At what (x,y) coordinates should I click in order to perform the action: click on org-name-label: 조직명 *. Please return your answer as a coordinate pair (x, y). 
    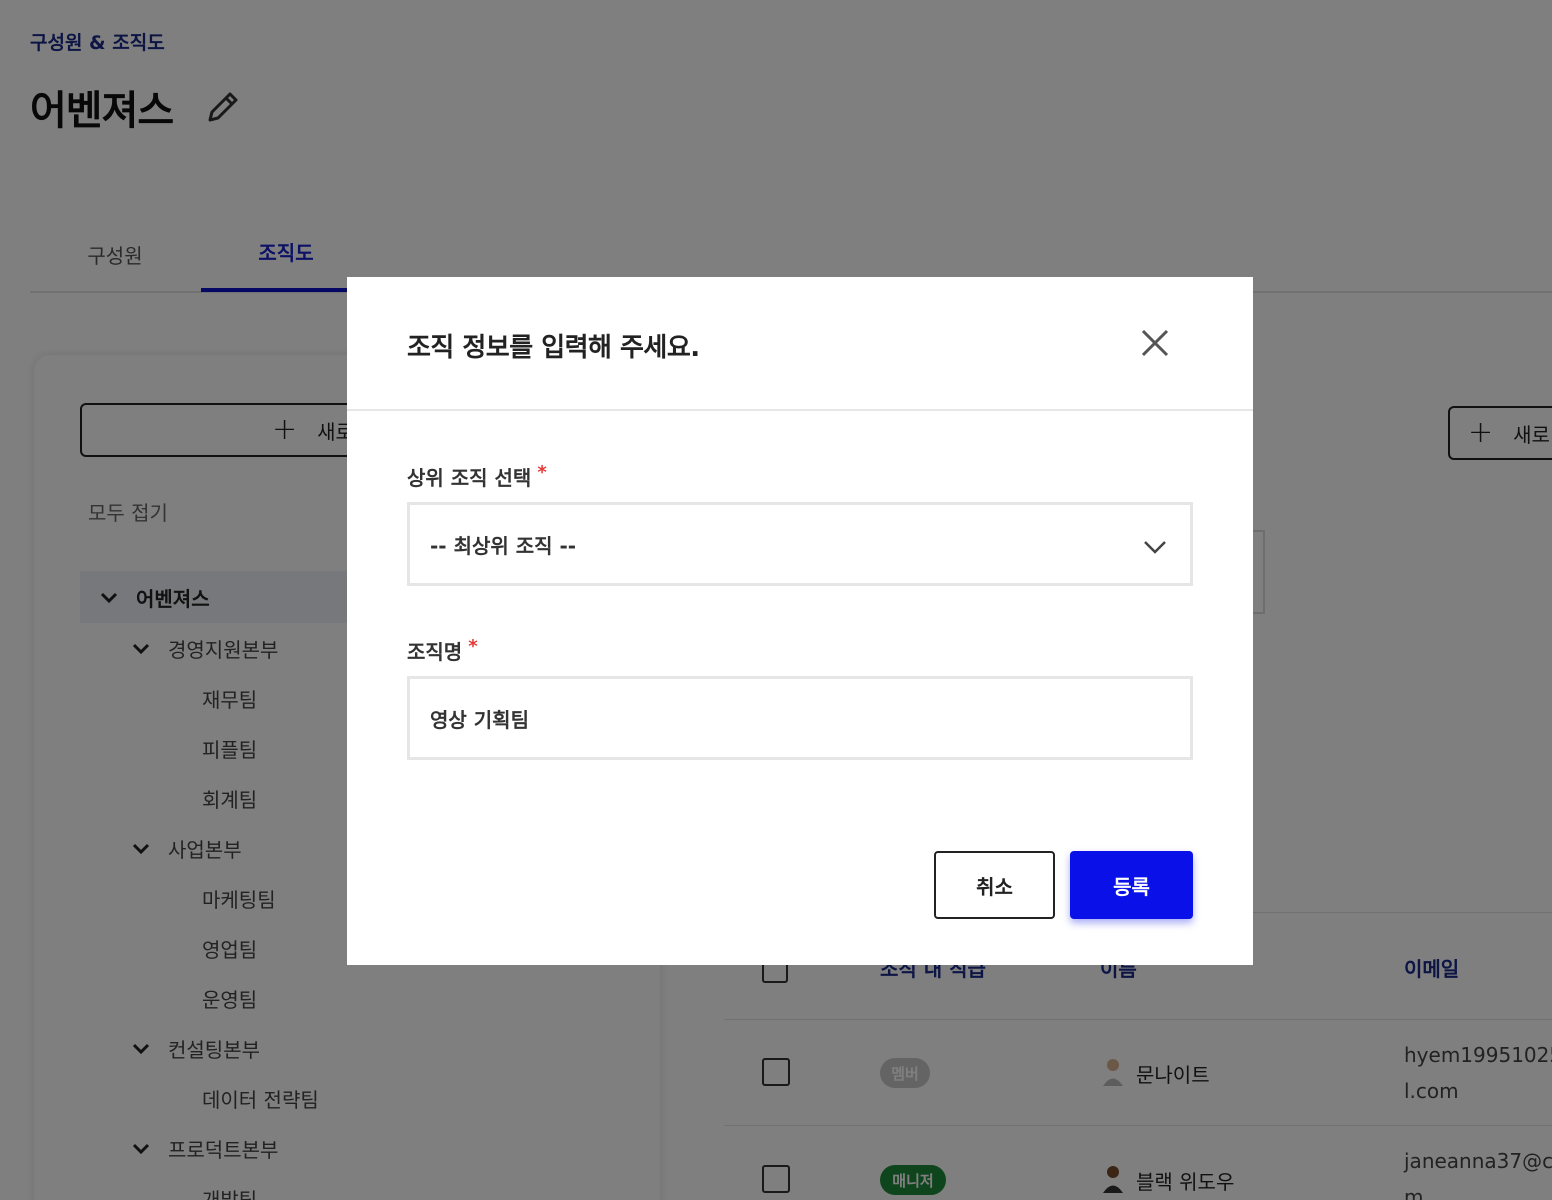
    Looking at the image, I should click on (442, 650).